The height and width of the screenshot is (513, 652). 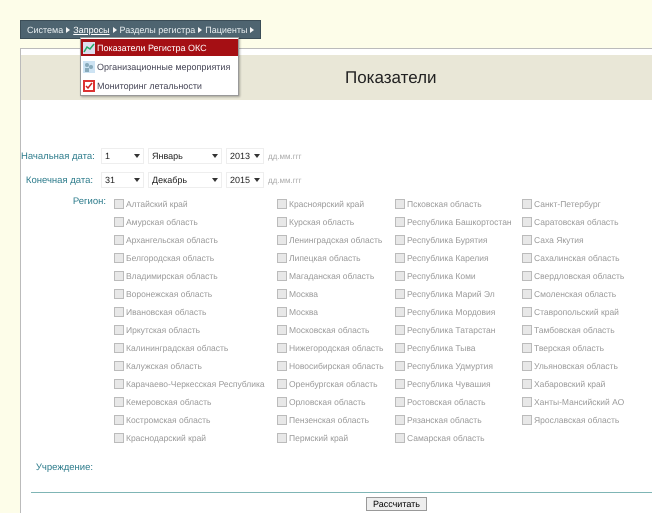 What do you see at coordinates (396, 504) in the screenshot?
I see `calculate-button: Рассчитать` at bounding box center [396, 504].